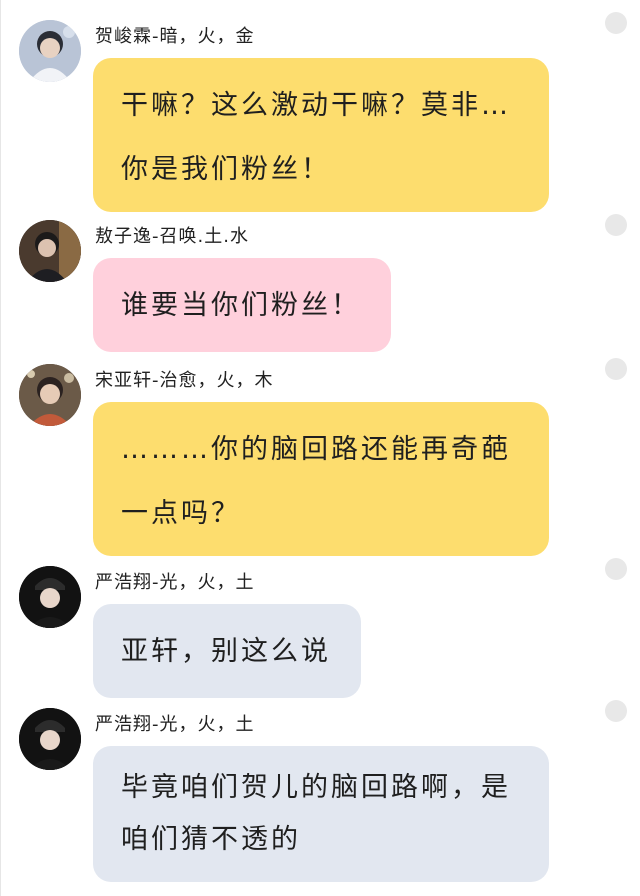 Image resolution: width=640 pixels, height=896 pixels. Describe the element at coordinates (172, 236) in the screenshot. I see `sender-name: 敖子逸-召唤.土.水` at that location.